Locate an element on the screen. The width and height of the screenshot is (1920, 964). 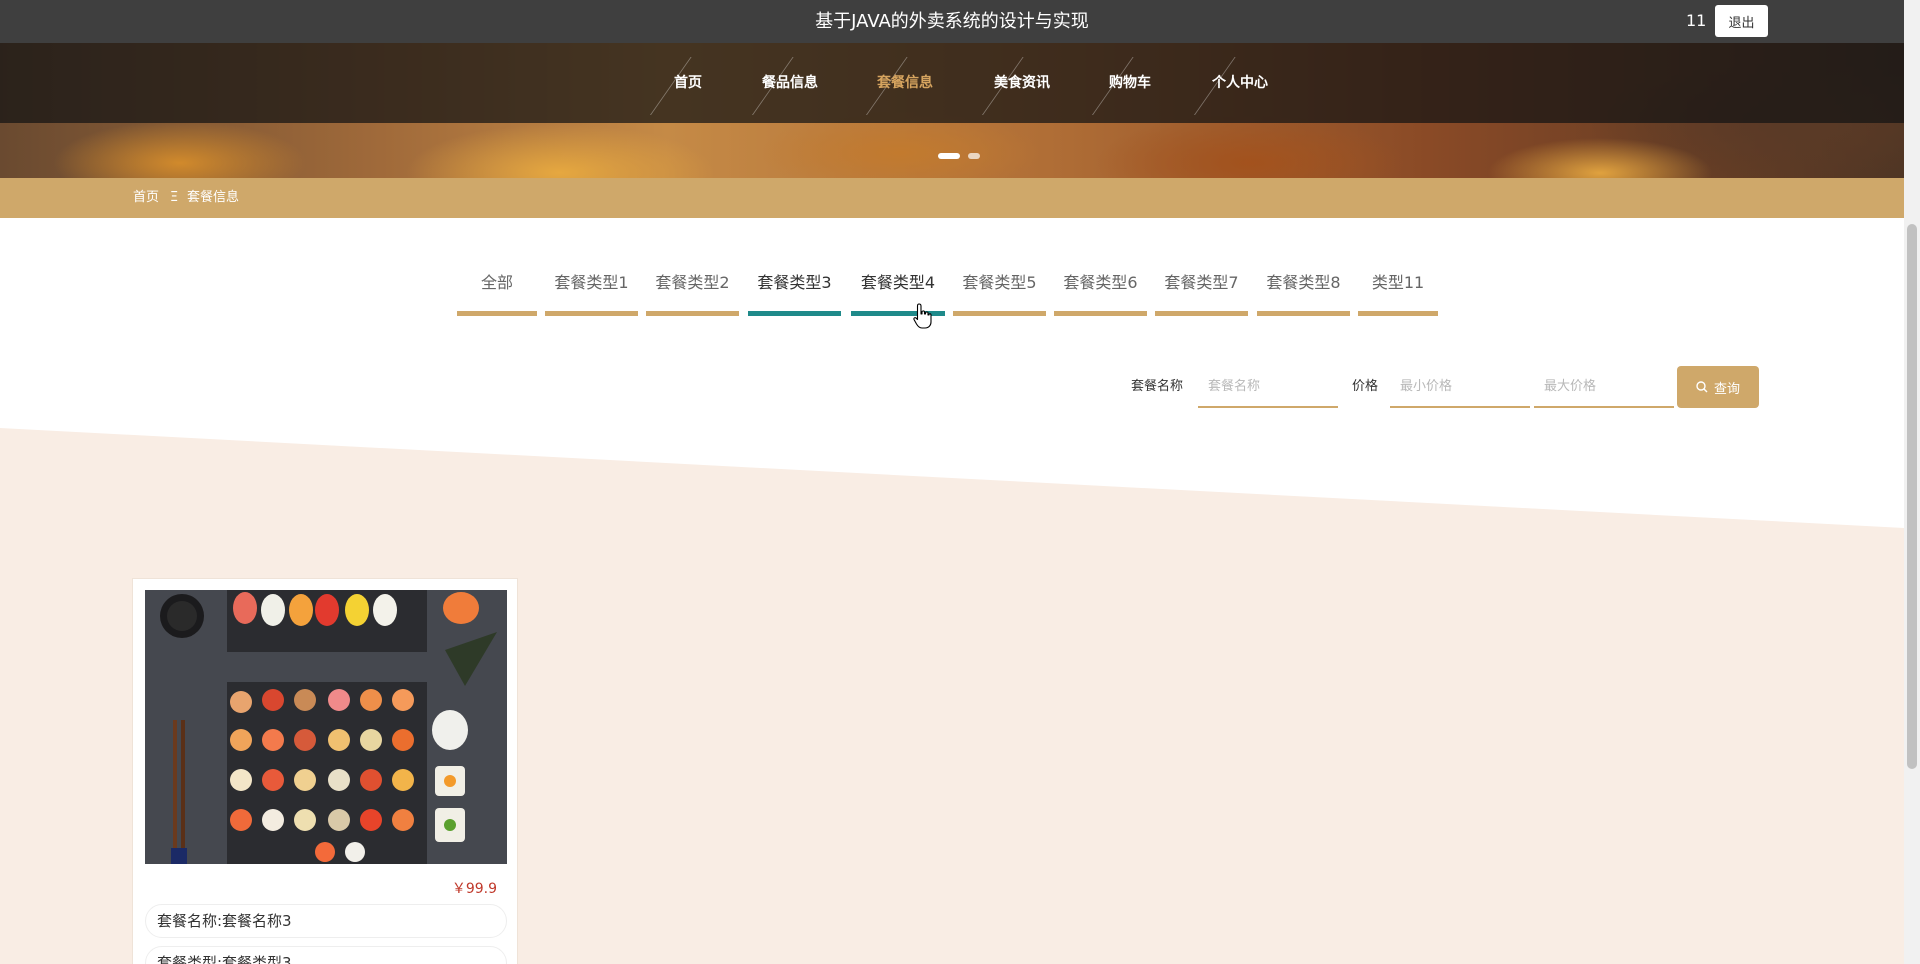
scrollbar-thumb is located at coordinates (1912, 496).